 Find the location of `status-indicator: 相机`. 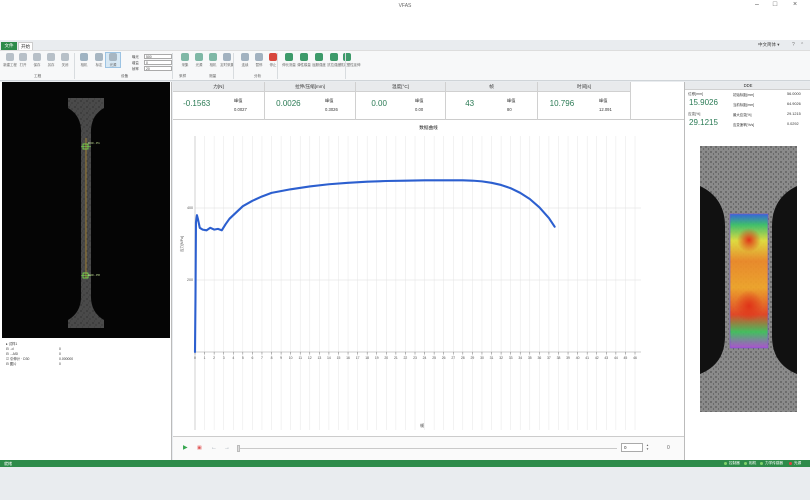

status-indicator: 相机 is located at coordinates (750, 463).